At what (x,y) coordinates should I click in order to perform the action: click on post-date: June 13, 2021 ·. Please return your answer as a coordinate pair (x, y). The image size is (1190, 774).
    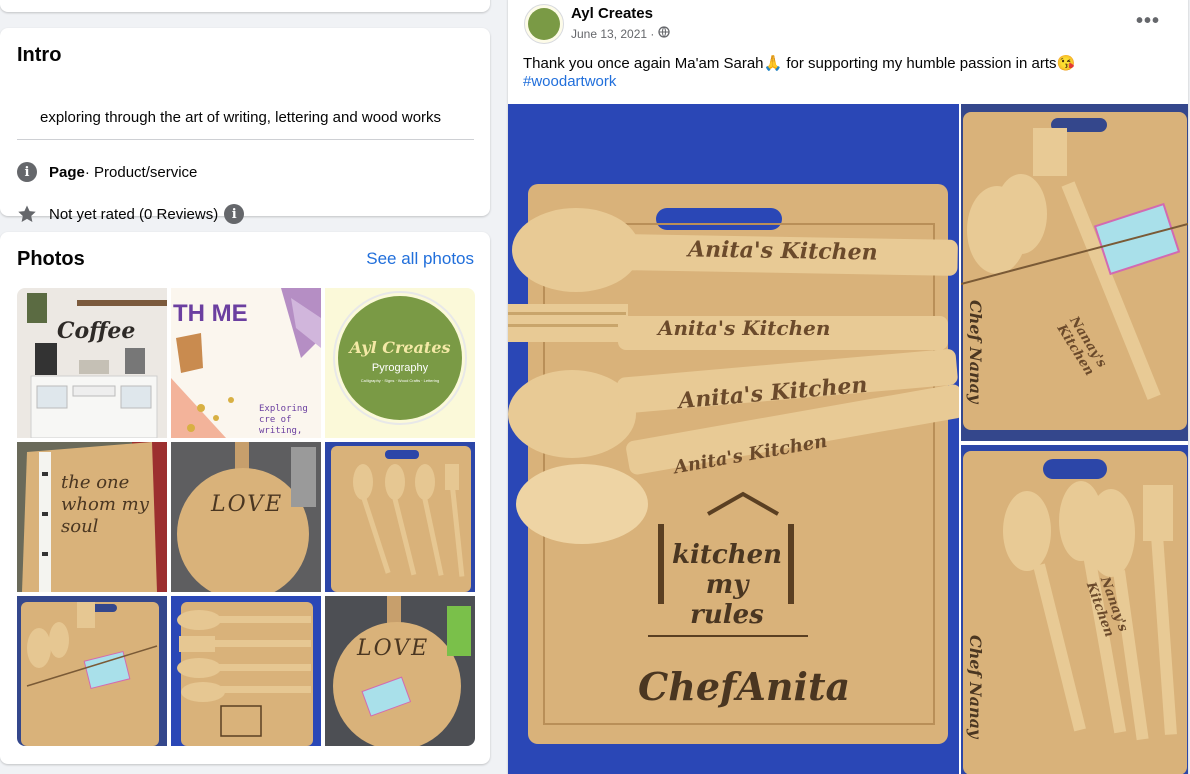
    Looking at the image, I should click on (612, 34).